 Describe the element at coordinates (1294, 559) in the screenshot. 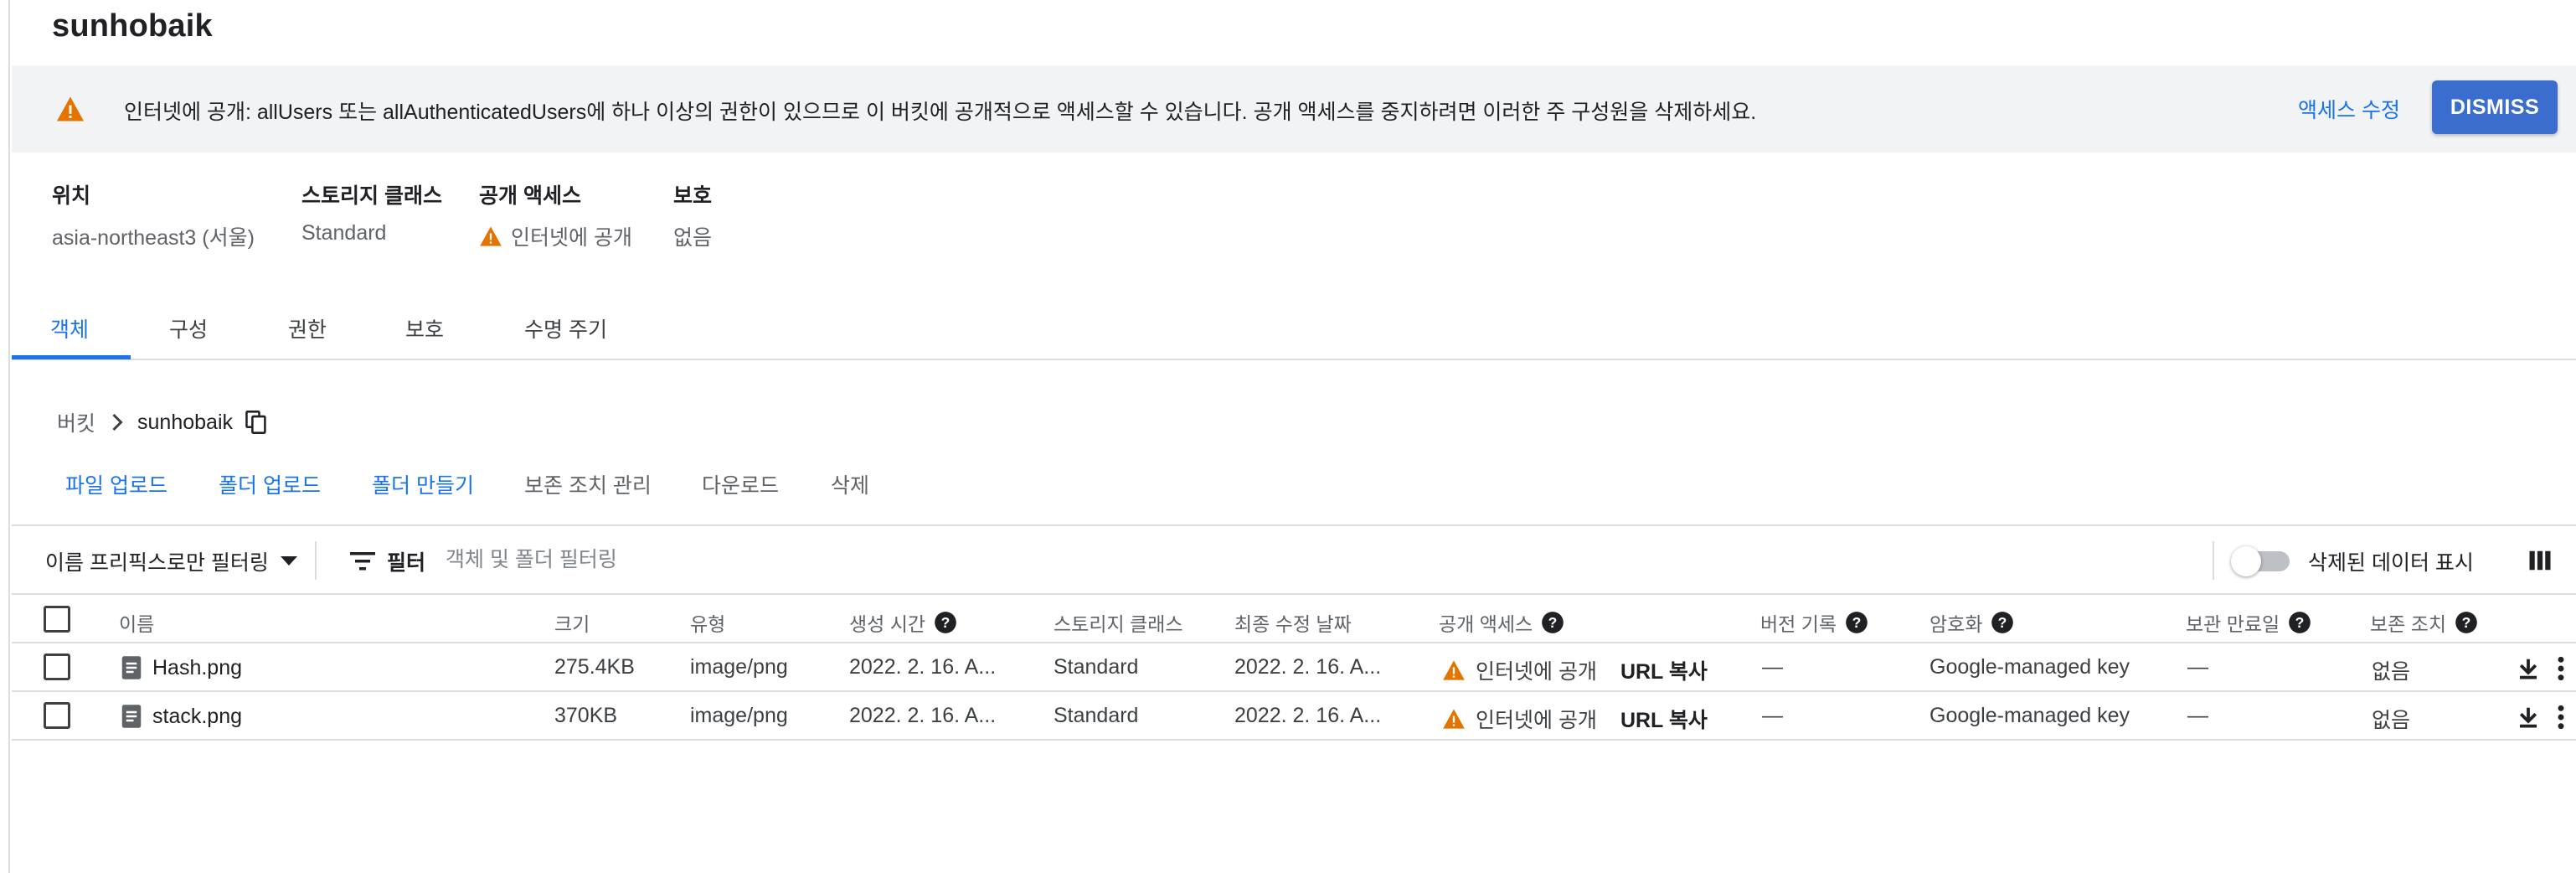

I see `filter-bar: 이름 프리픽스로만 필터링 필터 삭제된 데이터 표시` at that location.